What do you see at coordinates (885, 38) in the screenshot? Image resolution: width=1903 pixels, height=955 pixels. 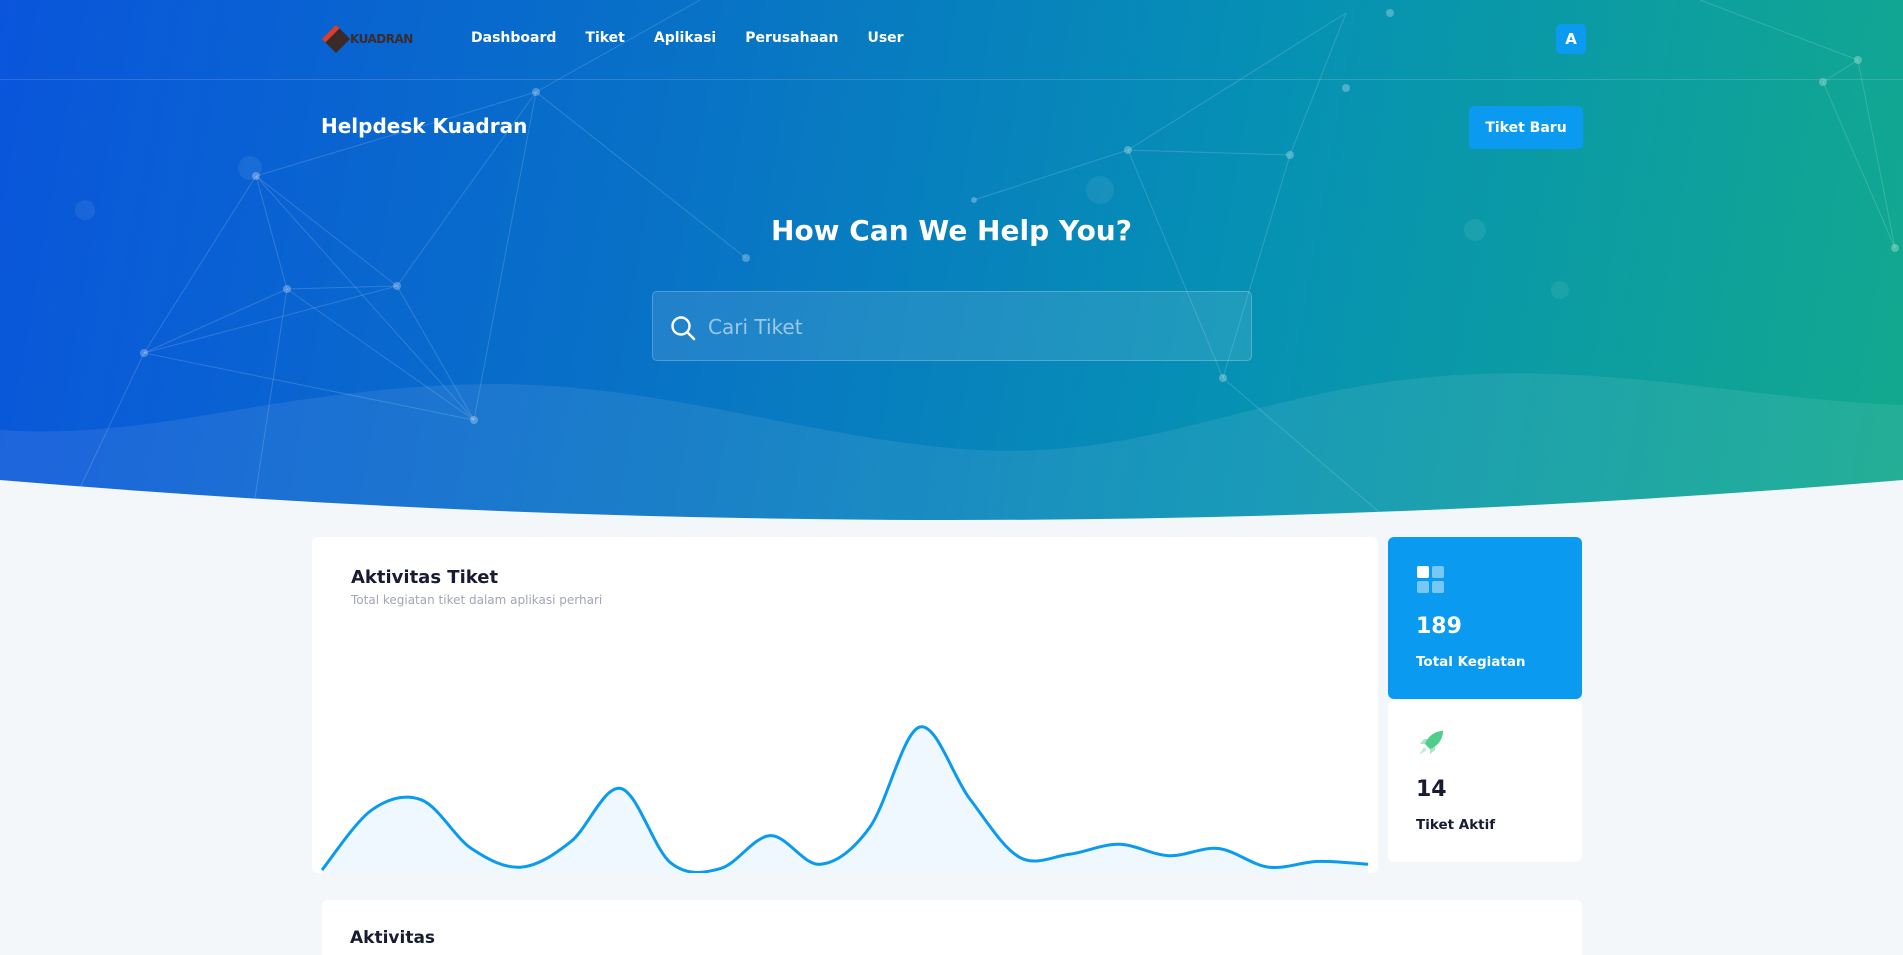 I see `nav-item-user: User` at bounding box center [885, 38].